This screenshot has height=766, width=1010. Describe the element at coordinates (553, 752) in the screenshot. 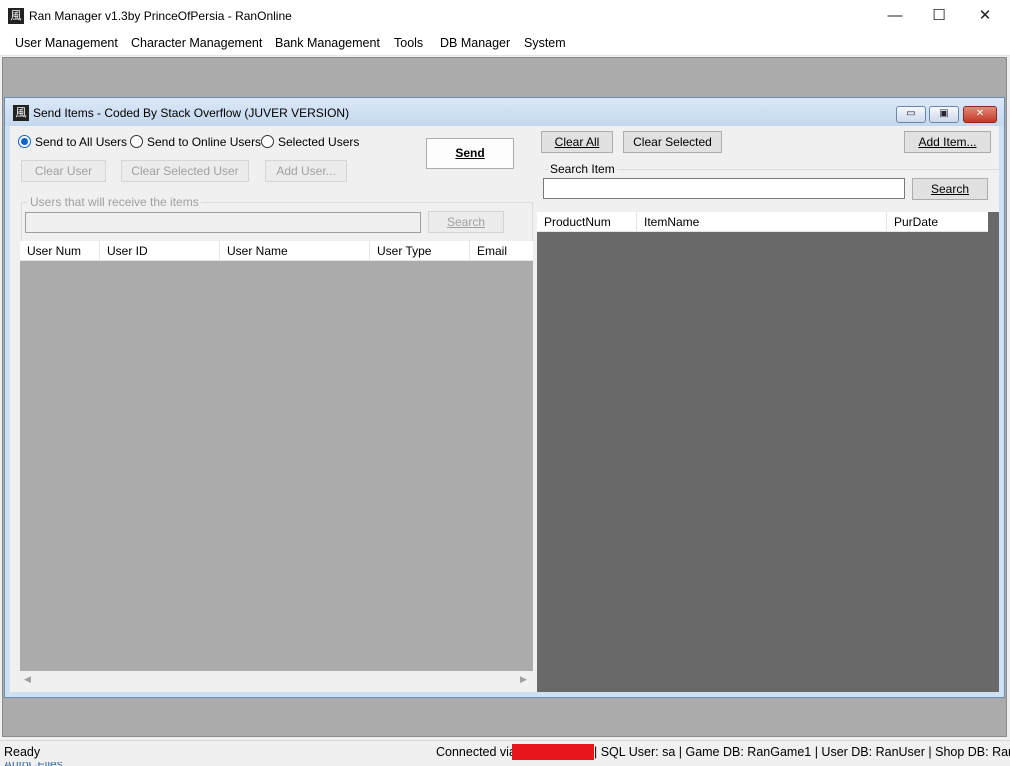

I see `redacted-server-name` at that location.